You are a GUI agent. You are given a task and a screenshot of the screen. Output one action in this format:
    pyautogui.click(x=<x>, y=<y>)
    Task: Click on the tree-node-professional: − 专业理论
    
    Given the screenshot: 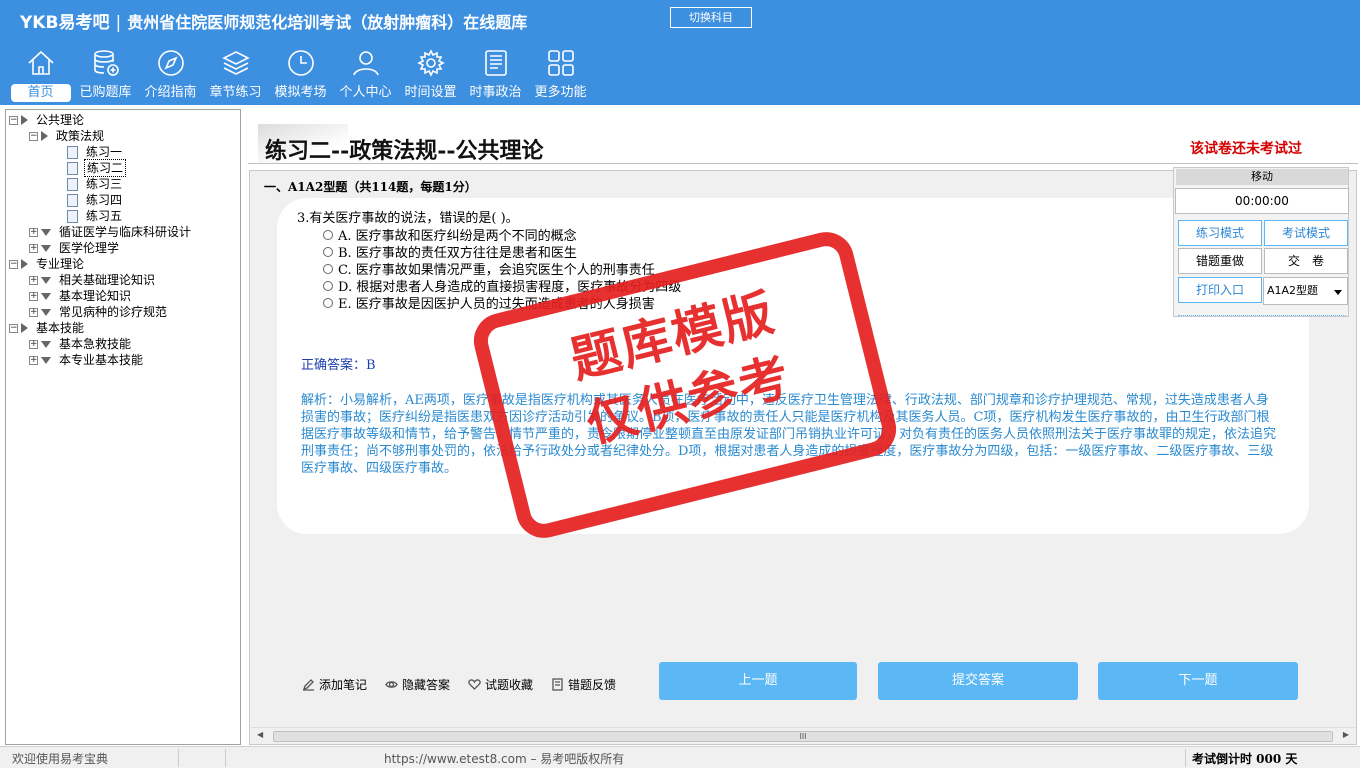 What is the action you would take?
    pyautogui.click(x=101, y=264)
    